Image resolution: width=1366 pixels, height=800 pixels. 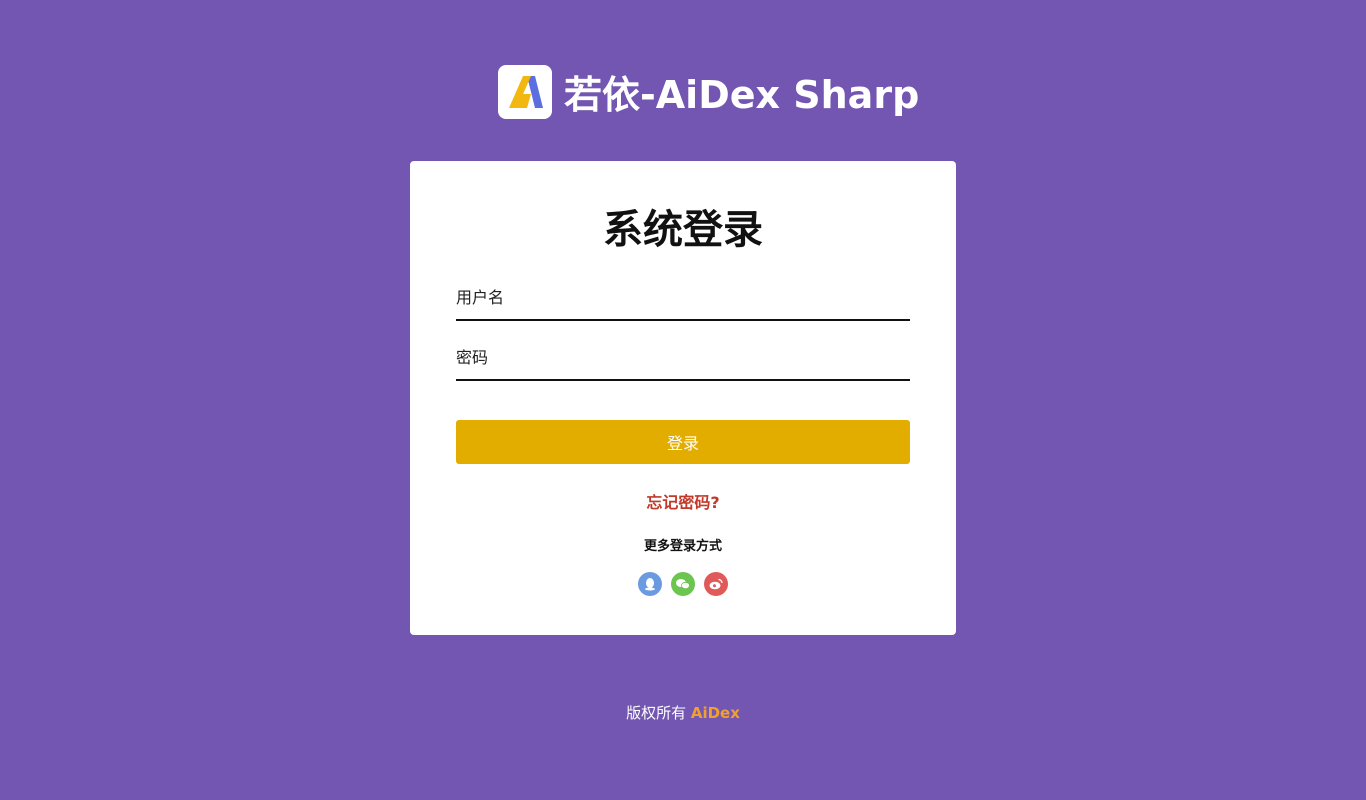 I want to click on login-button: 登录, so click(x=683, y=442).